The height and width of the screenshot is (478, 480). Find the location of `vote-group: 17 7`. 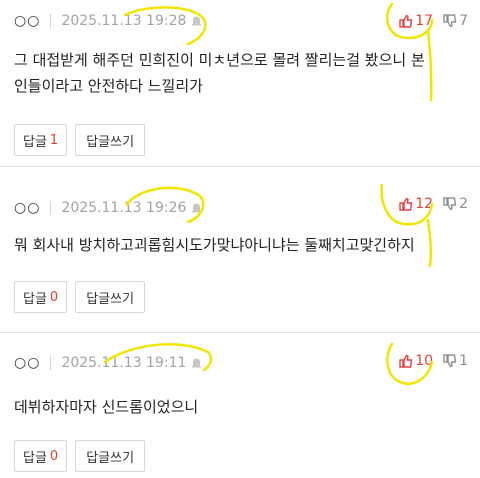

vote-group: 17 7 is located at coordinates (433, 21).